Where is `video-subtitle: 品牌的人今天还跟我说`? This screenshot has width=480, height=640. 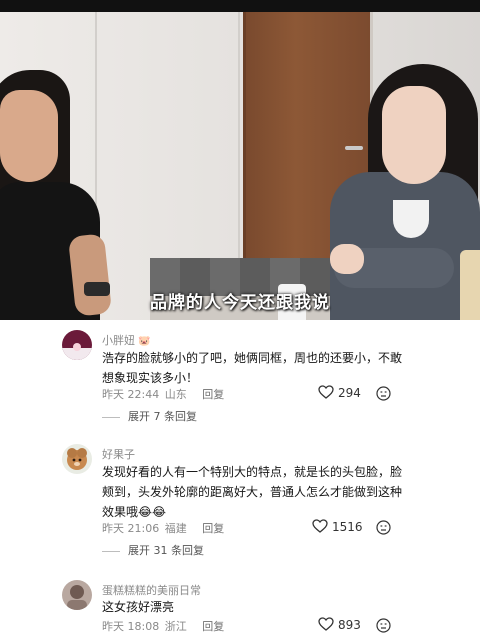 video-subtitle: 品牌的人今天还跟我说 is located at coordinates (240, 303).